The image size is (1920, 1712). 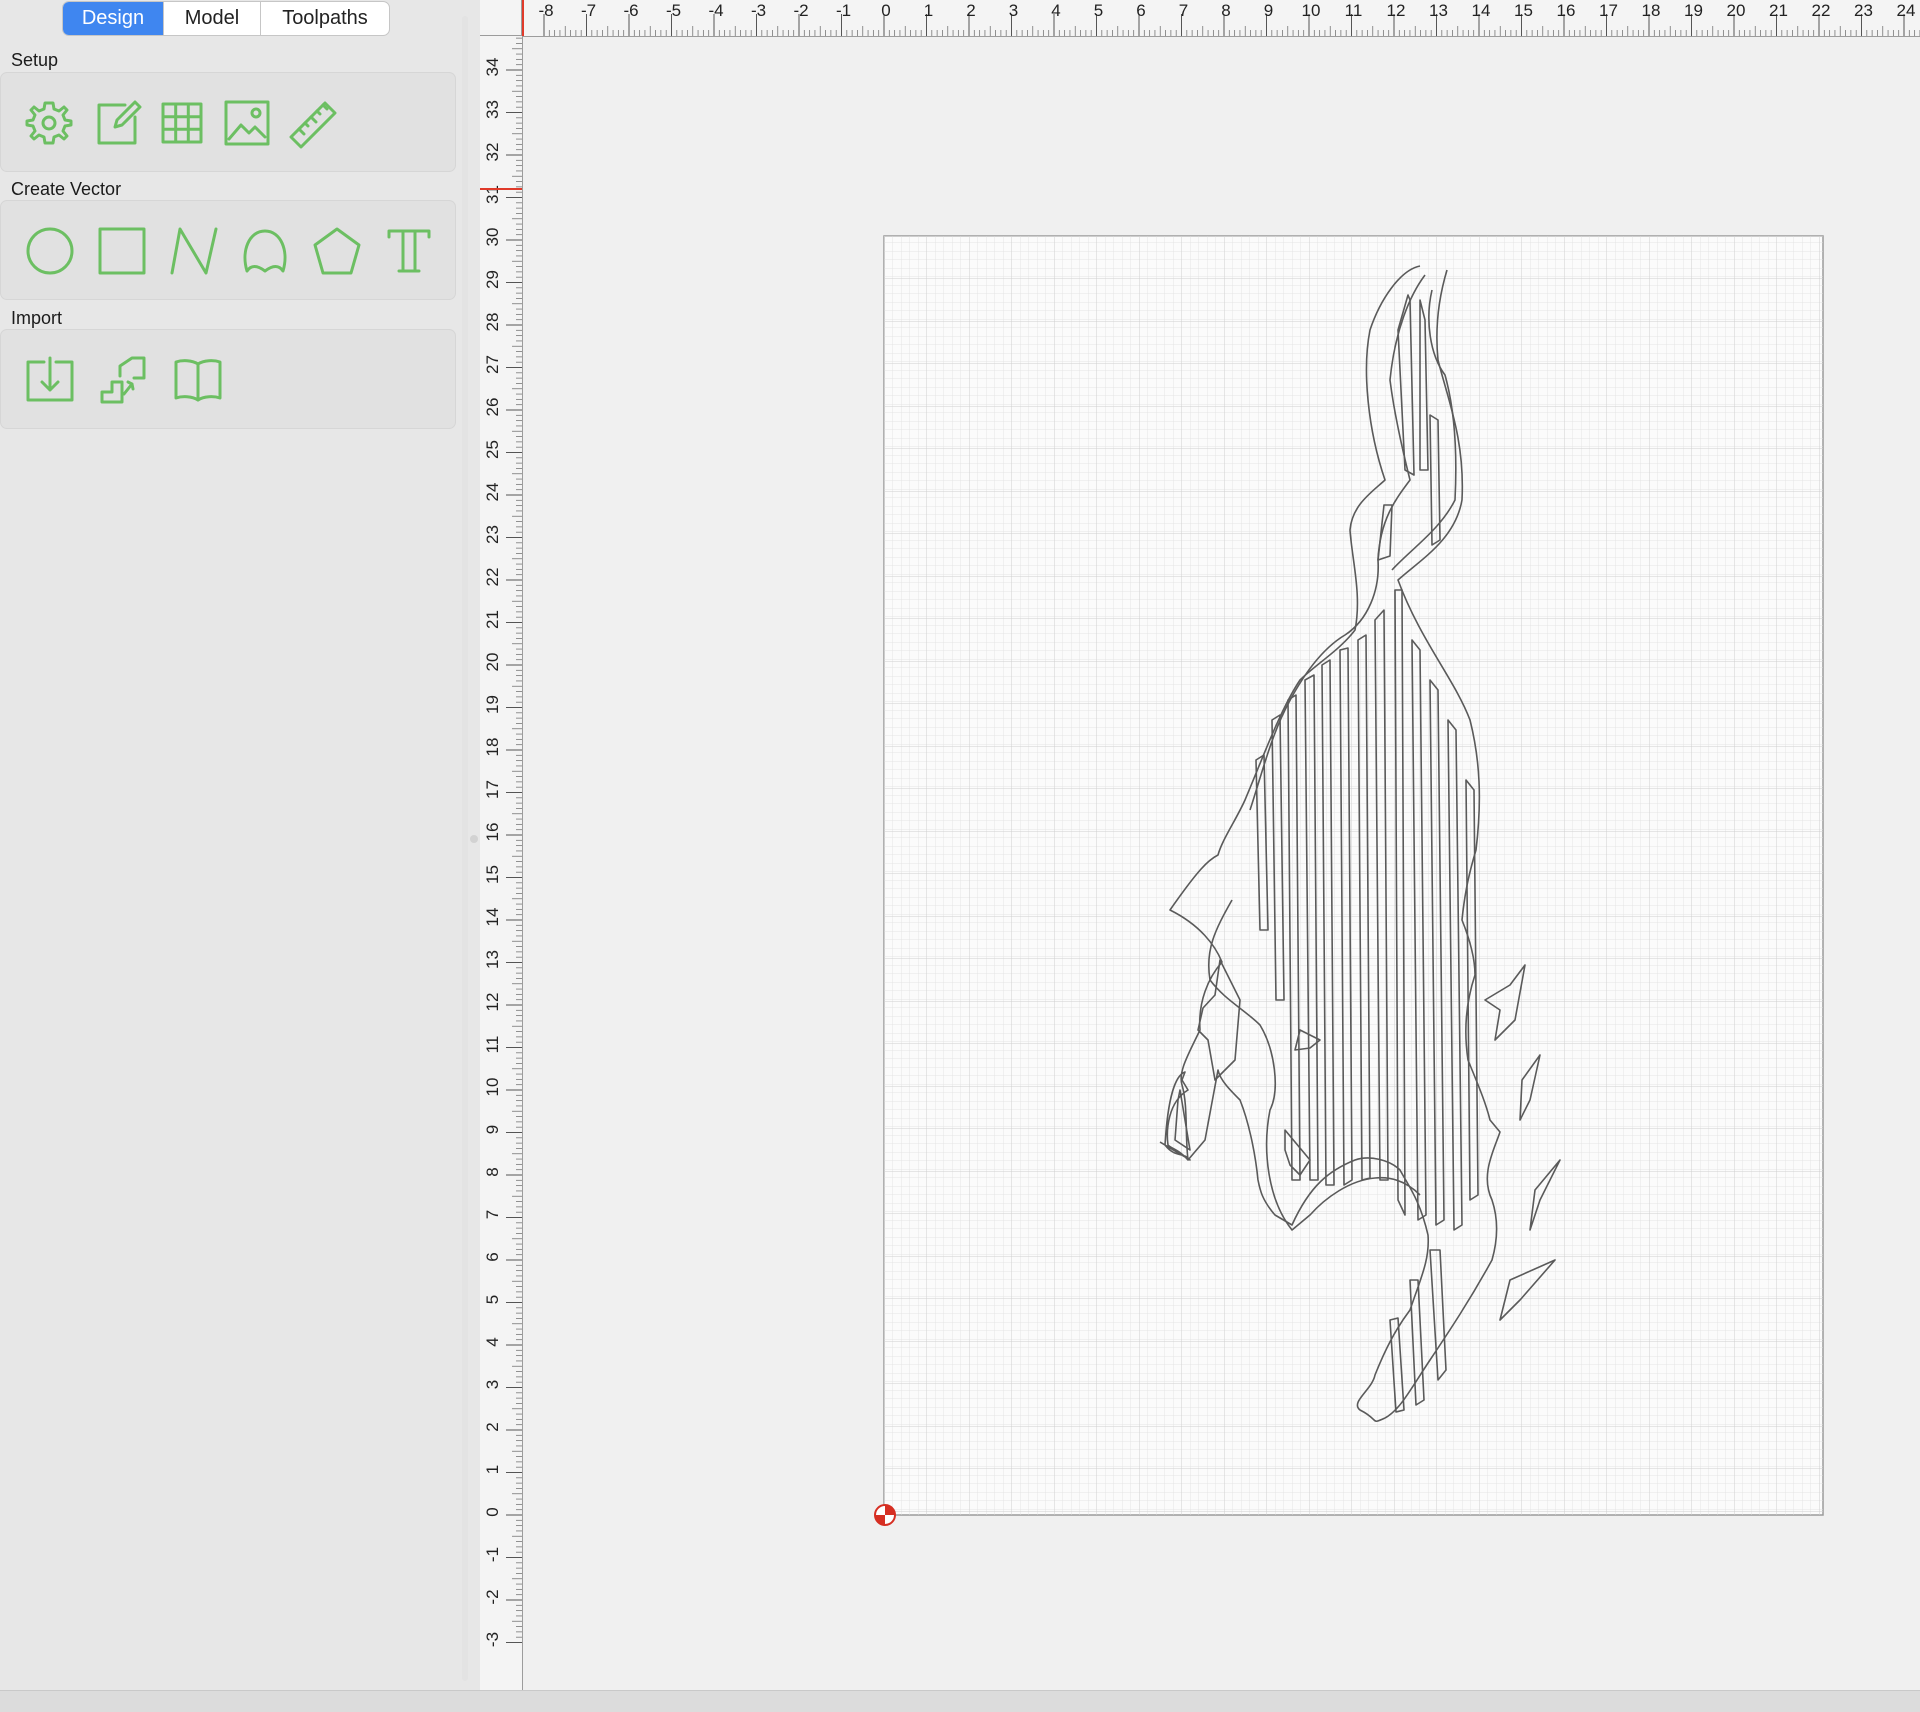 I want to click on ruler-measure-icon, so click(x=313, y=123).